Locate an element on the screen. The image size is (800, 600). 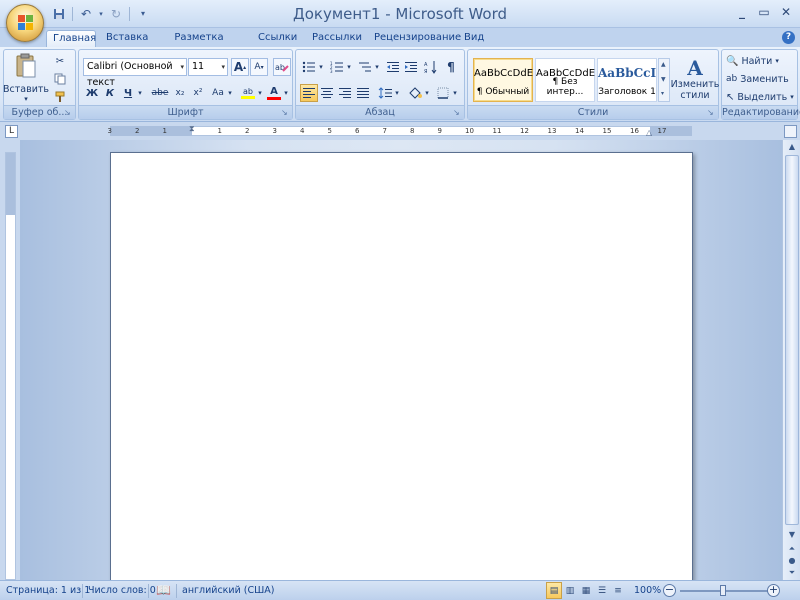
ruler-tick-label: 7 is located at coordinates (384, 131).